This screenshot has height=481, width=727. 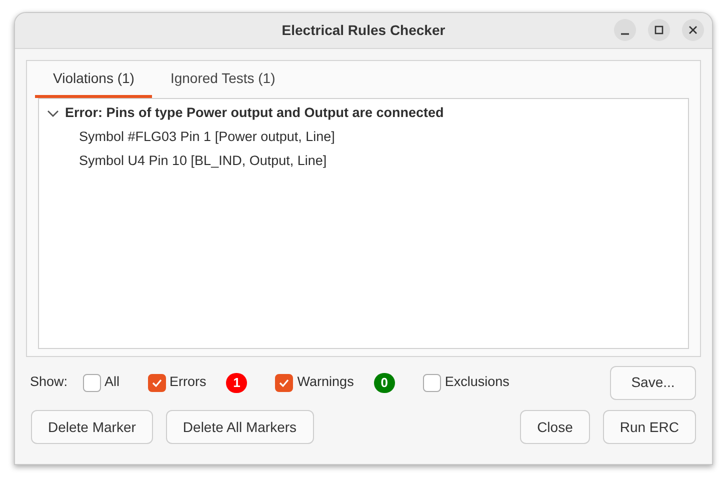 I want to click on action-button: Run ERC, so click(x=649, y=427).